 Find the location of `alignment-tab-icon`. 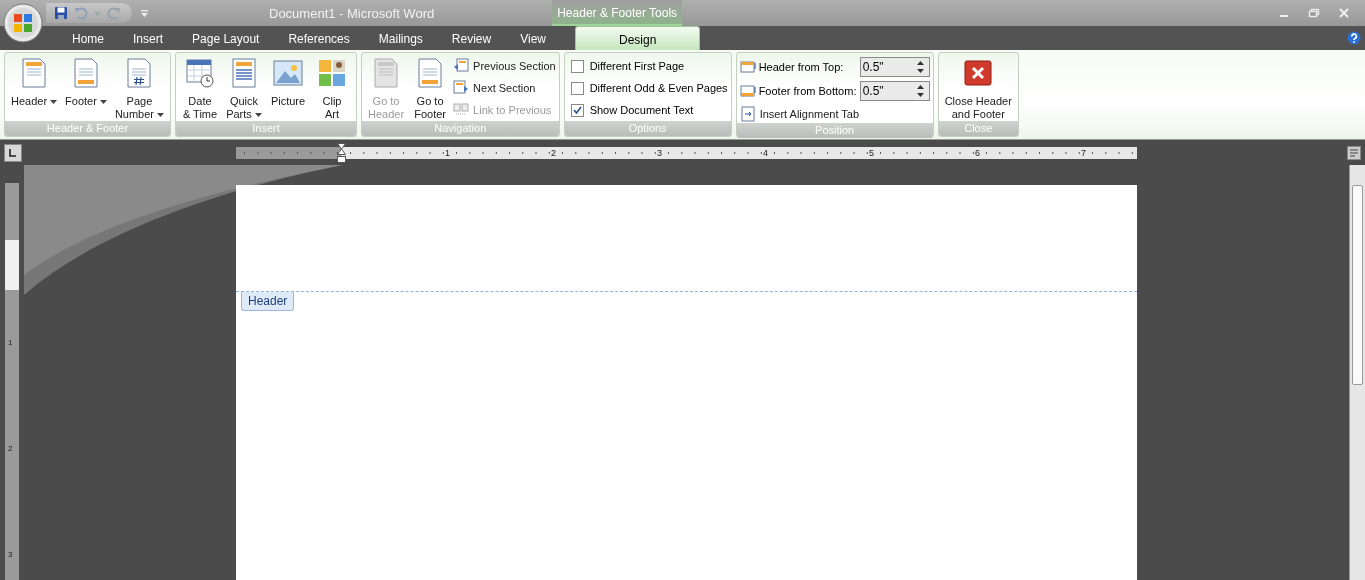

alignment-tab-icon is located at coordinates (747, 114).